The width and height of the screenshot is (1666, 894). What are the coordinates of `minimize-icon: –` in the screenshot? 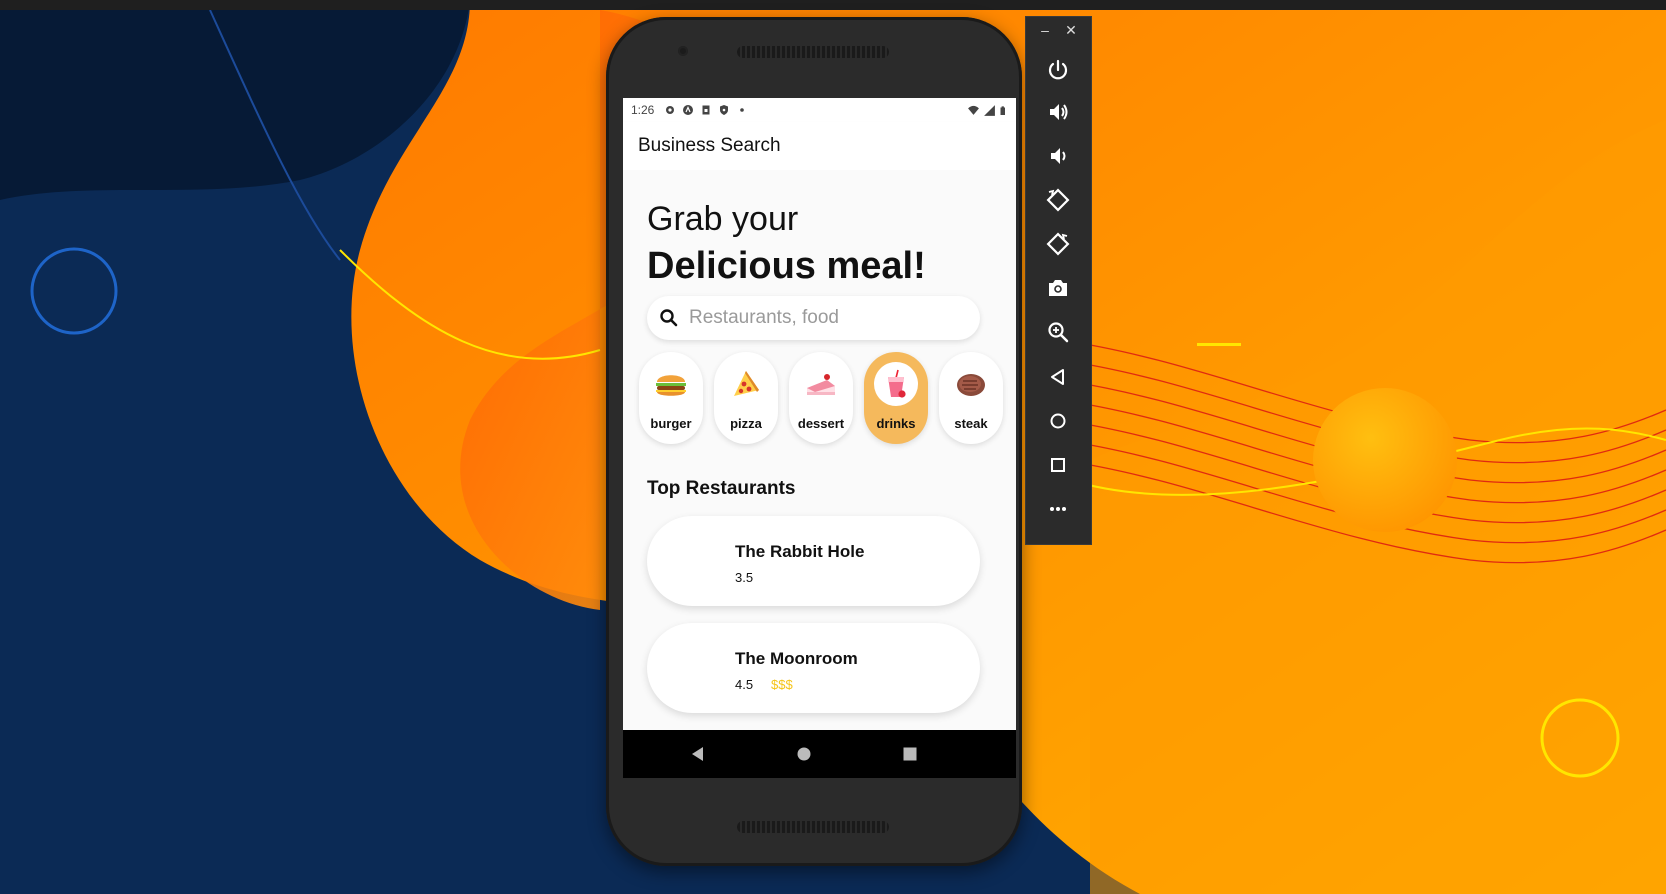 It's located at (1045, 30).